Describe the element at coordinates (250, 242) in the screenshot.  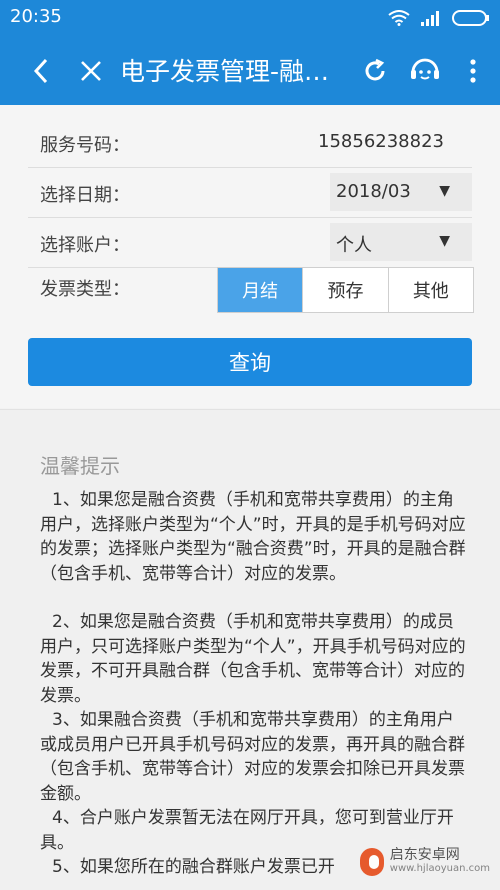
I see `account-row: 选择账户： 个人 ▼` at that location.